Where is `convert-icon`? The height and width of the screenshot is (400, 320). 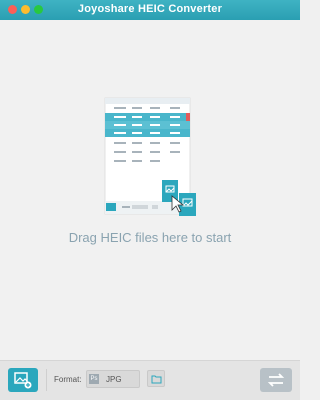
convert-icon is located at coordinates (276, 380).